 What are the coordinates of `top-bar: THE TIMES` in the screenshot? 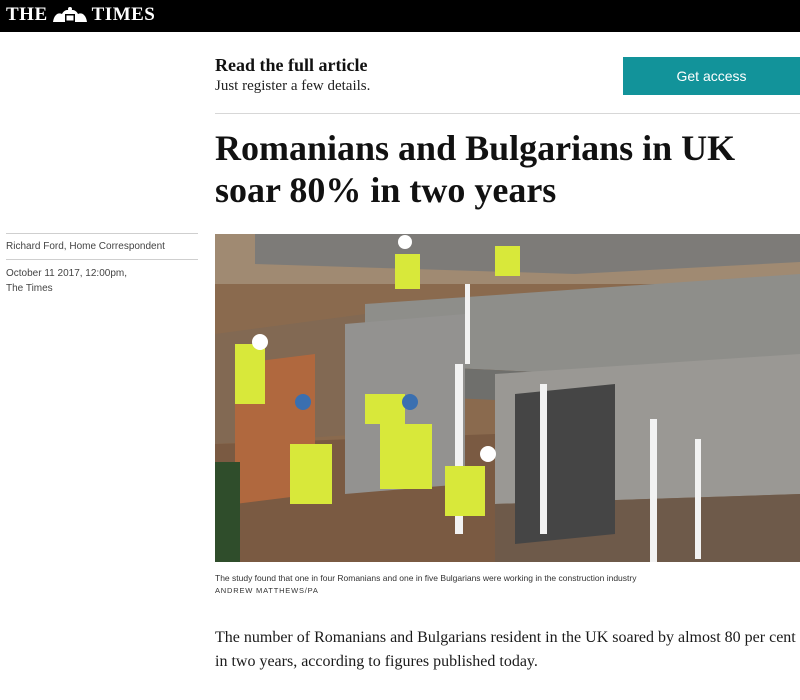 It's located at (400, 16).